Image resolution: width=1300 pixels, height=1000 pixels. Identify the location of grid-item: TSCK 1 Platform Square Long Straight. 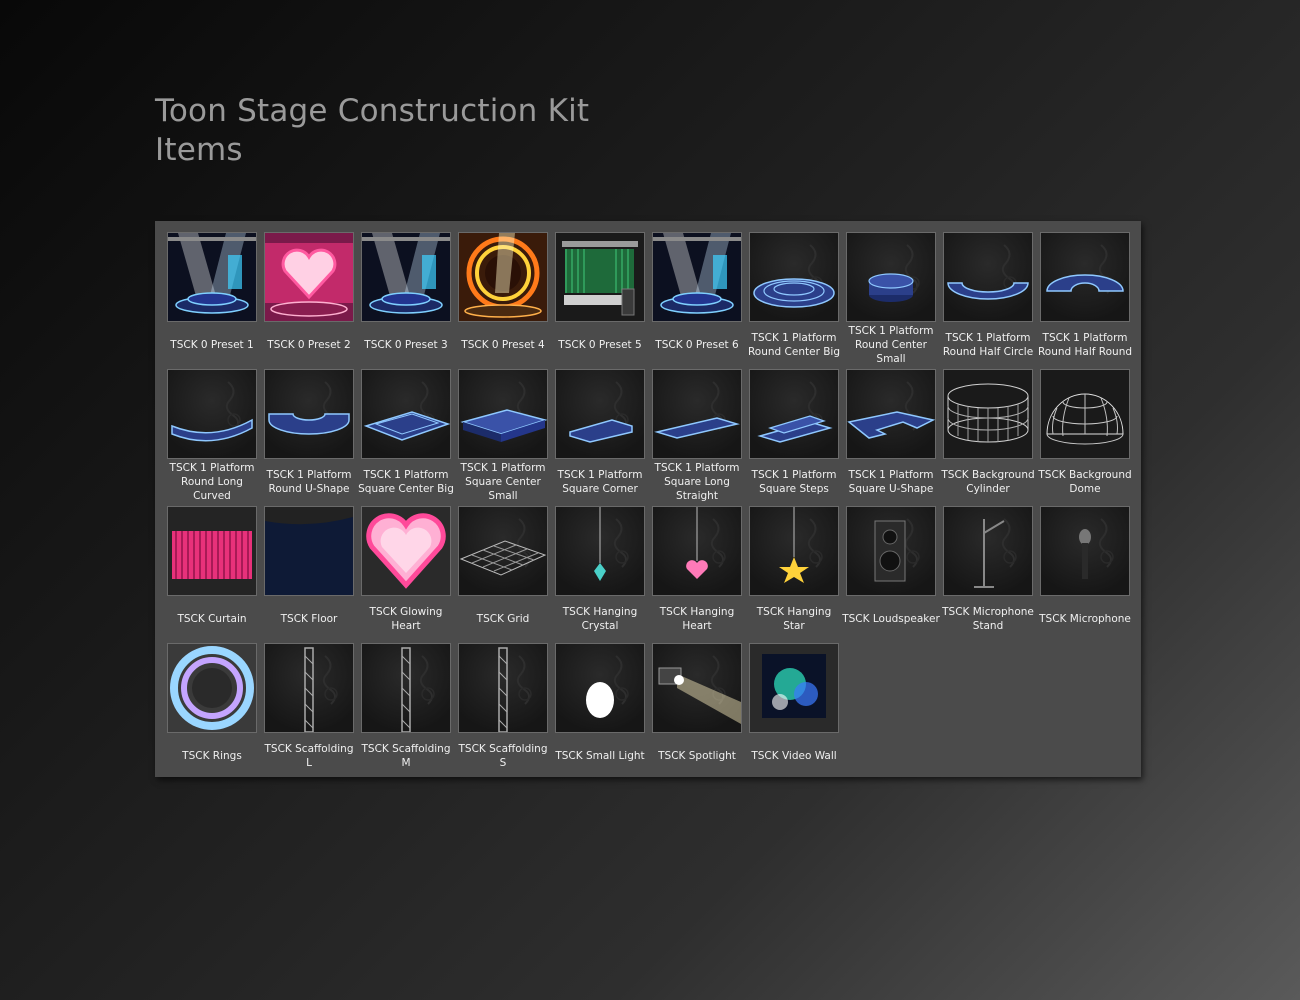
(698, 436).